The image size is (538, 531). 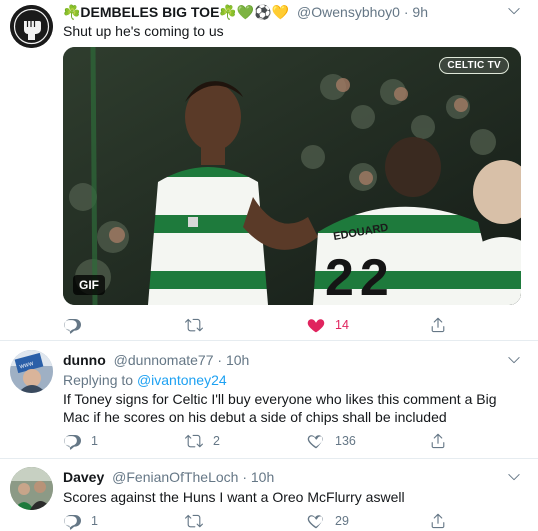 What do you see at coordinates (84, 360) in the screenshot?
I see `display-name: dunno` at bounding box center [84, 360].